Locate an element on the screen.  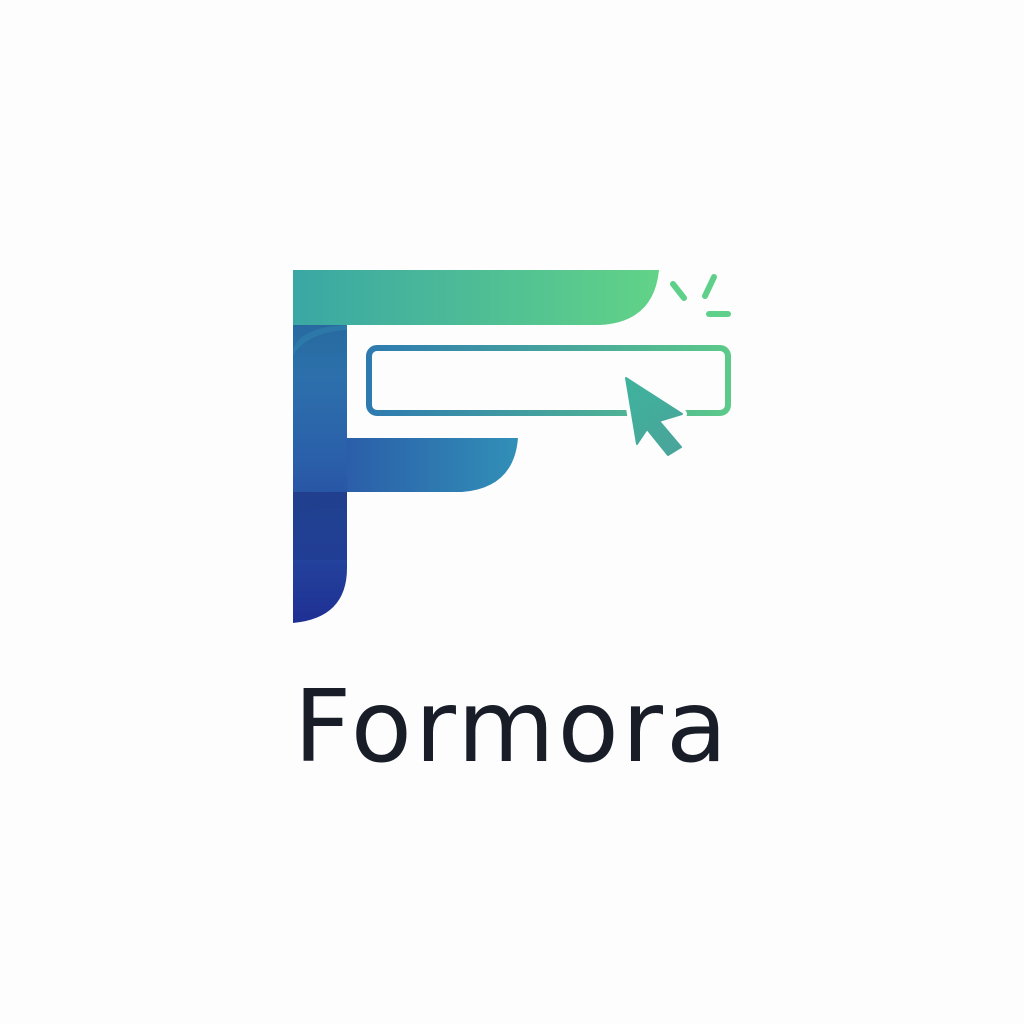
cursor-arrow-icon is located at coordinates (654, 416).